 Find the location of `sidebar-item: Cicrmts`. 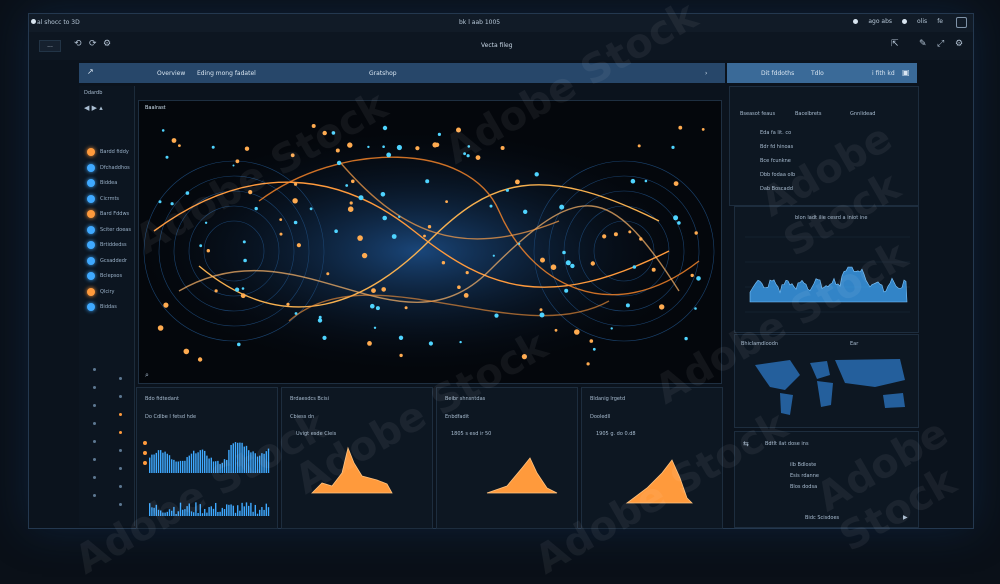

sidebar-item: Cicrmts is located at coordinates (103, 198).